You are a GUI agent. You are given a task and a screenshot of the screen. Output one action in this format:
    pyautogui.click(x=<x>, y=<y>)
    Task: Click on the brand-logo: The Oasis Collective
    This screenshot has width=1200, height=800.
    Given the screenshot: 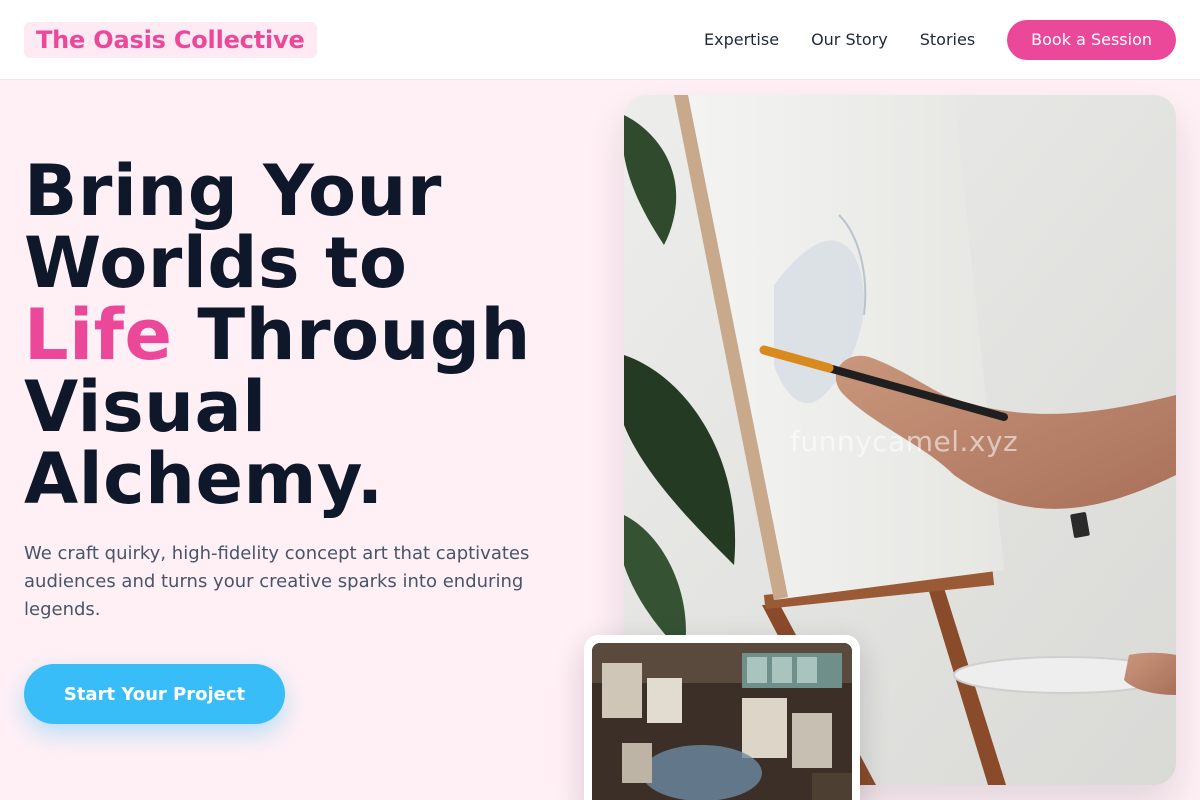 What is the action you would take?
    pyautogui.click(x=170, y=40)
    